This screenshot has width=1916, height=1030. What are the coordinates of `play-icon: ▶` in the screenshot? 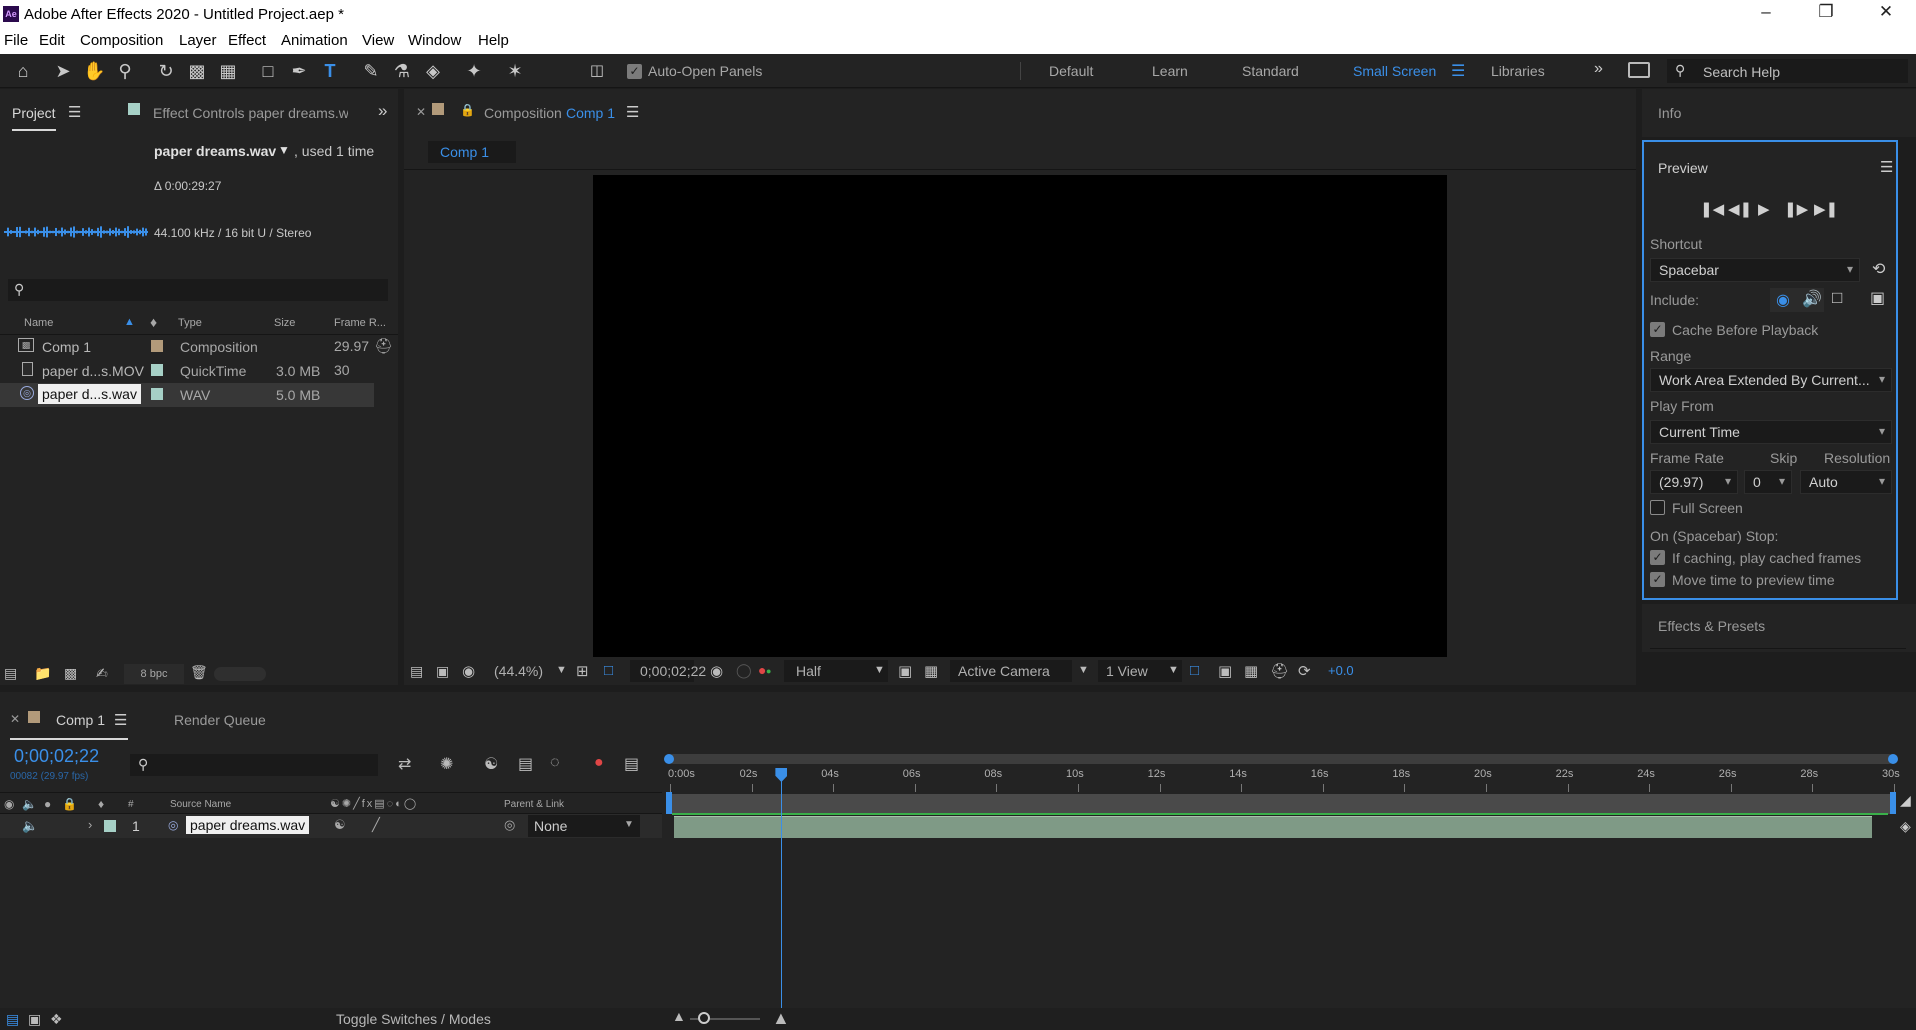 It's located at (1764, 209).